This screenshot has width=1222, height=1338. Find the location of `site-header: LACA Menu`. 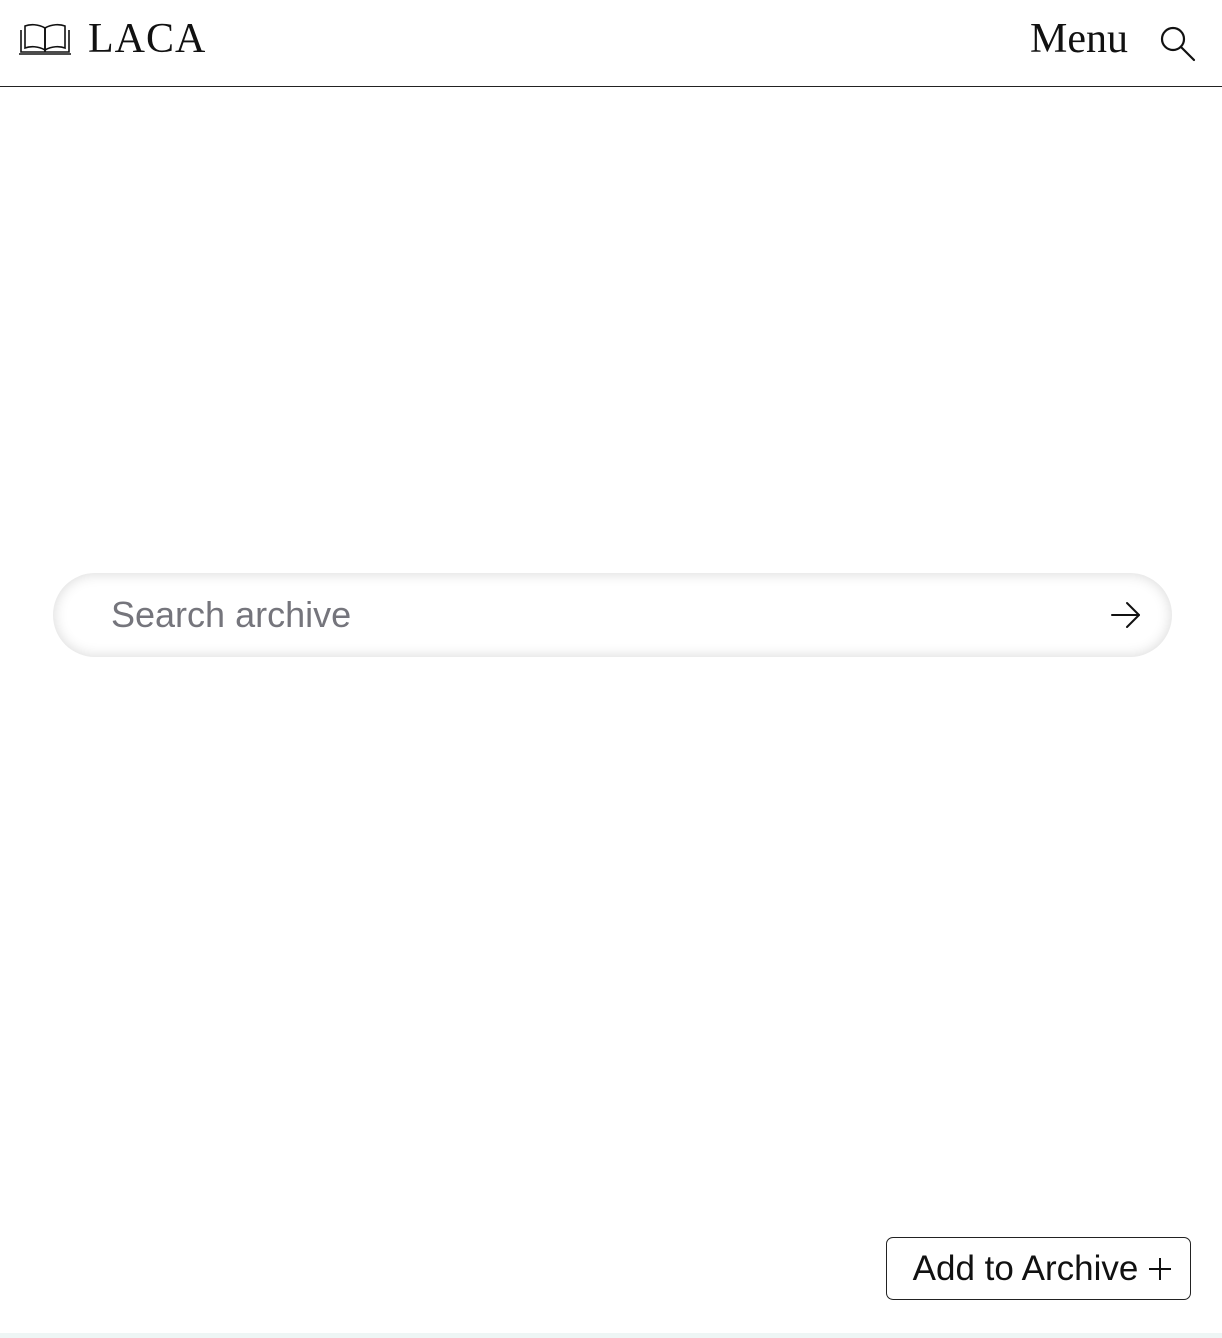

site-header: LACA Menu is located at coordinates (611, 43).